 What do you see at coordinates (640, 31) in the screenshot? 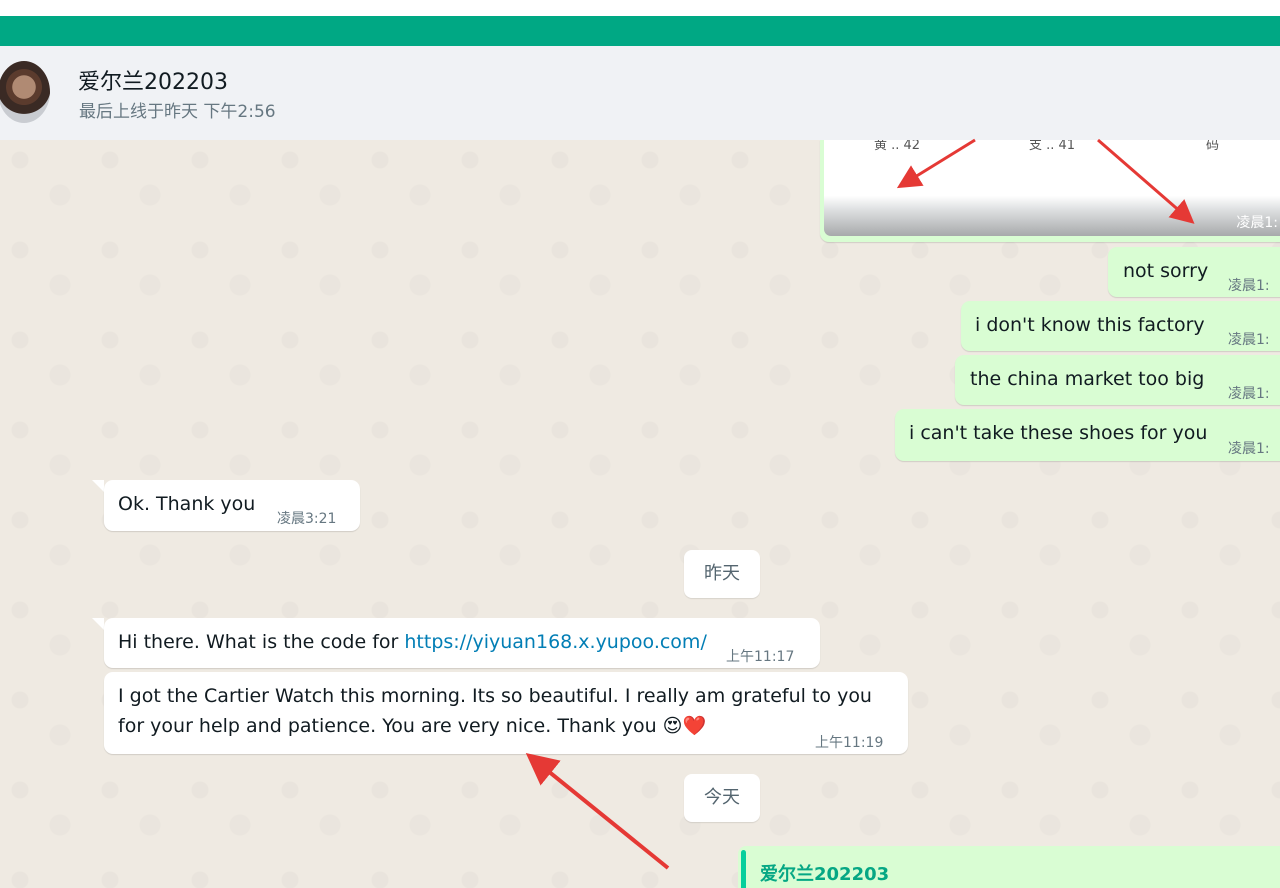
I see `app-top-bar` at bounding box center [640, 31].